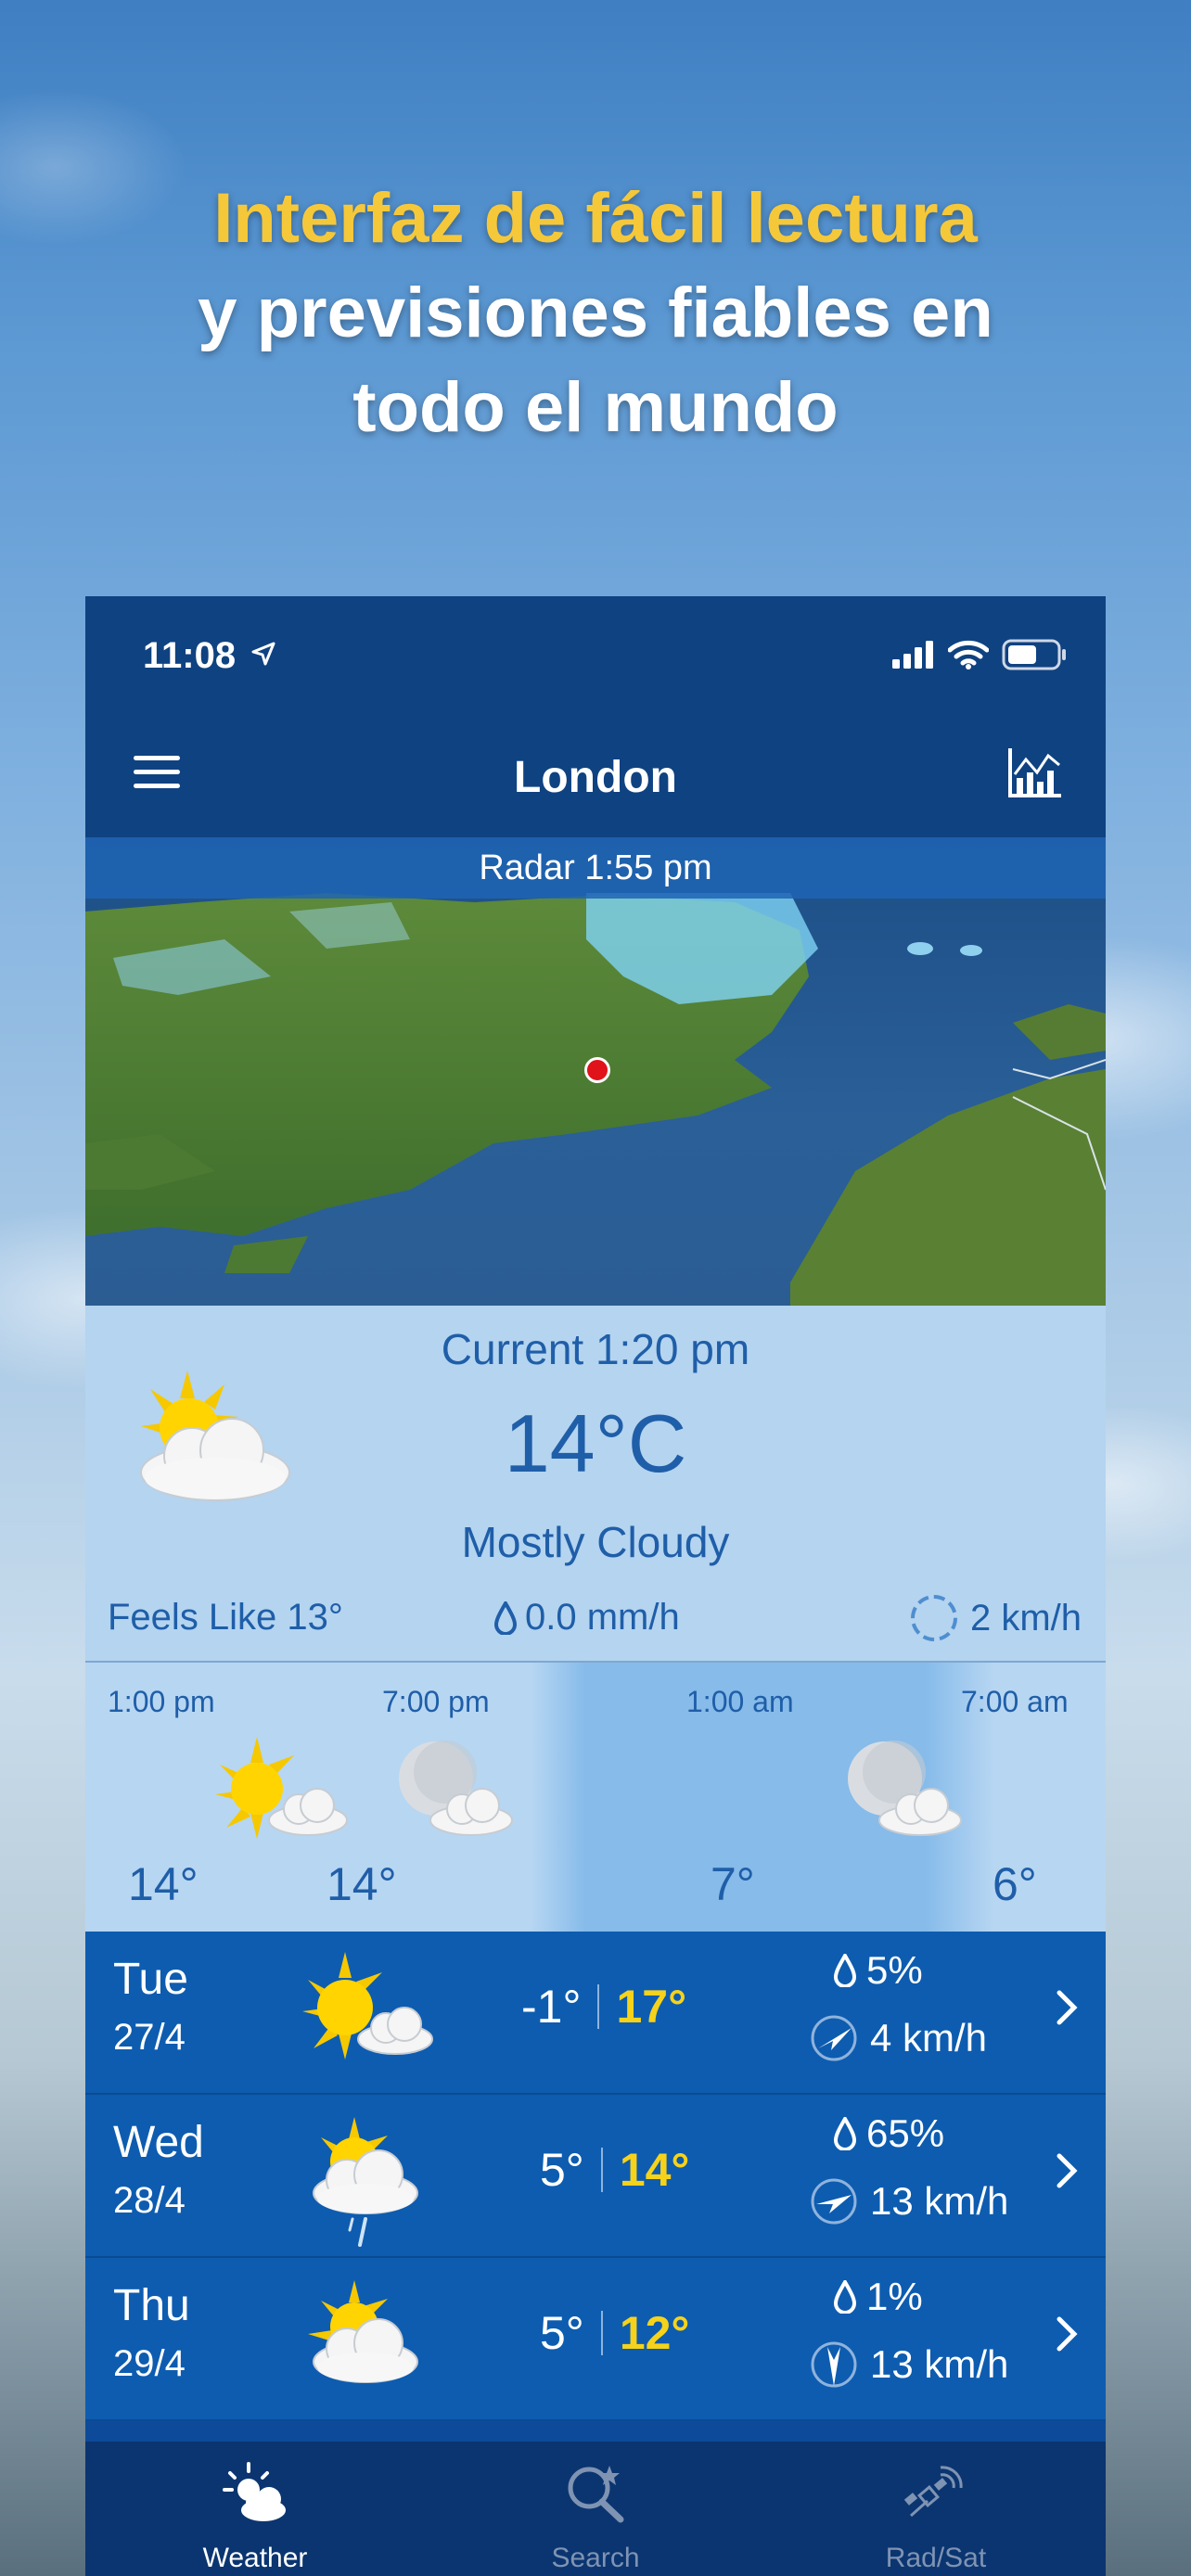 The image size is (1191, 2576). What do you see at coordinates (595, 777) in the screenshot?
I see `page-title: London` at bounding box center [595, 777].